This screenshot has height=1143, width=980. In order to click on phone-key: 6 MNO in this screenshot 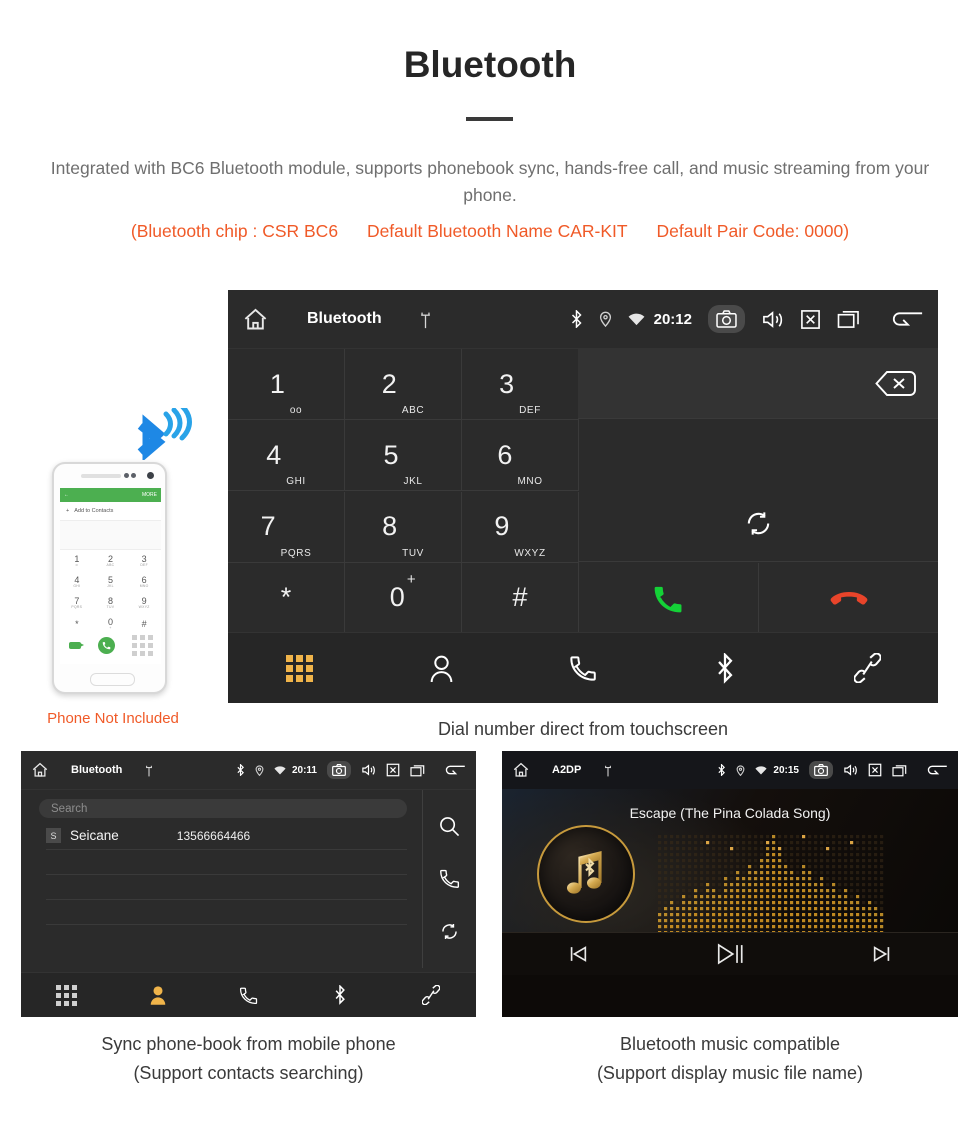, I will do `click(144, 581)`.